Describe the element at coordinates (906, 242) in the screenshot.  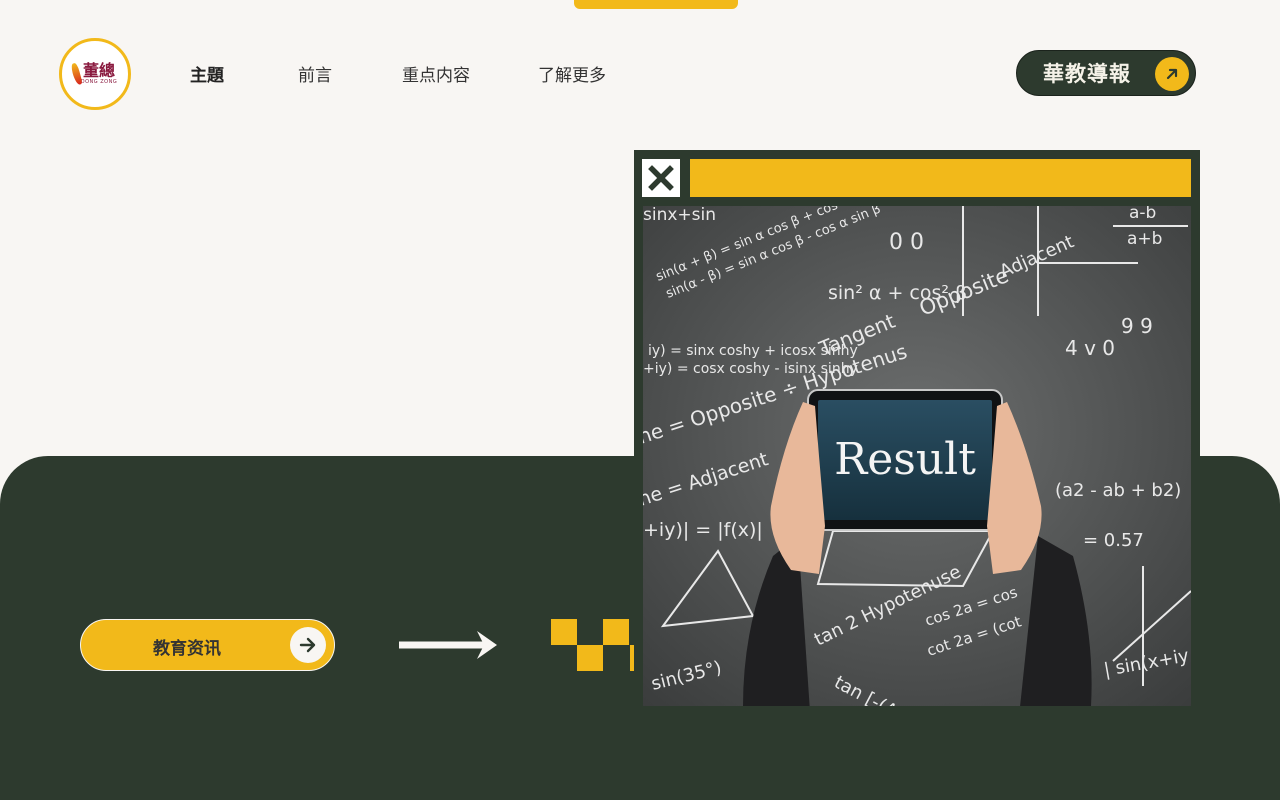
I see `board-text: 0 0` at that location.